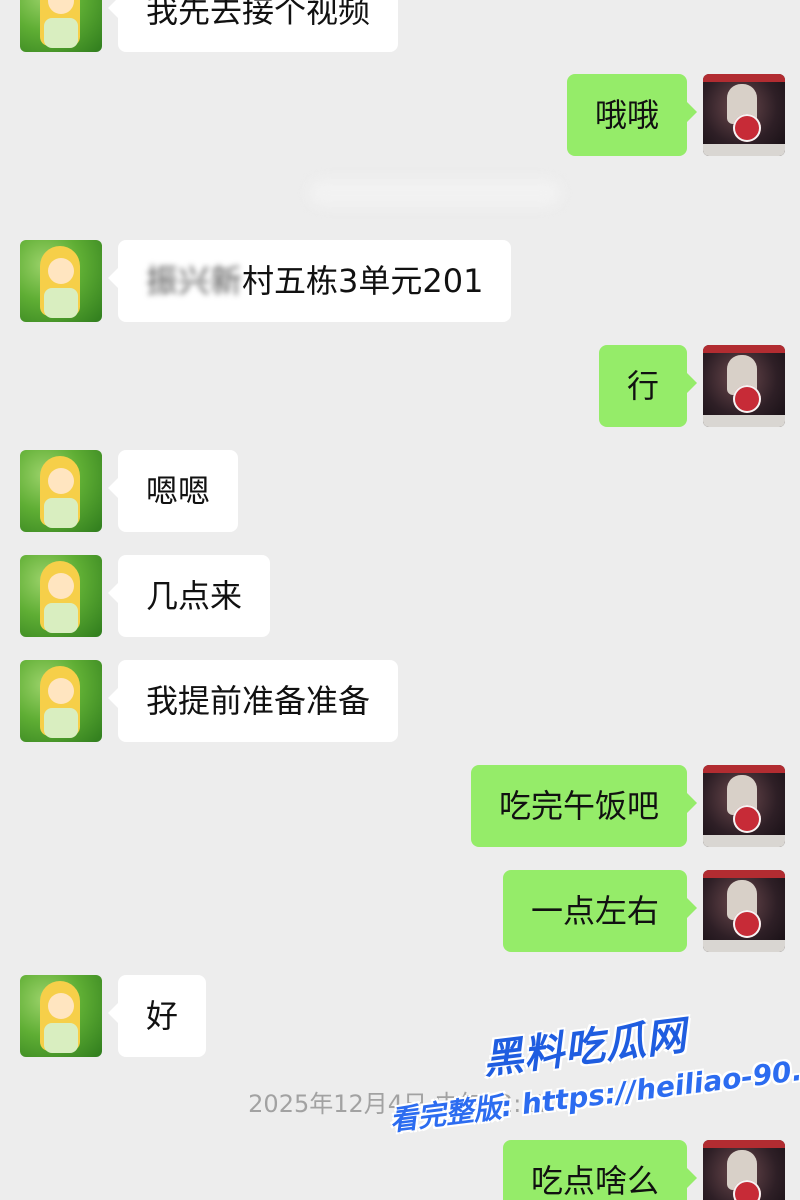  Describe the element at coordinates (400, 911) in the screenshot. I see `message-row: 一点左右` at that location.